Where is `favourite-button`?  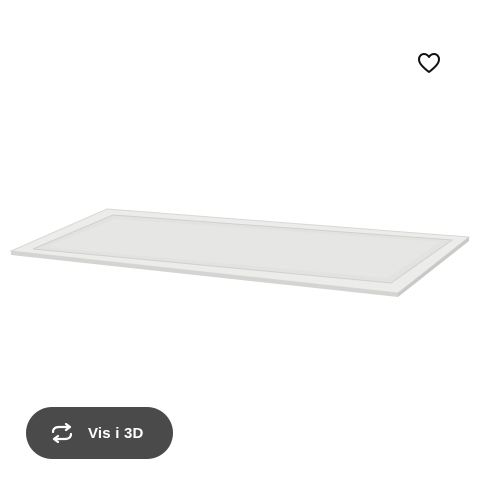 favourite-button is located at coordinates (429, 63).